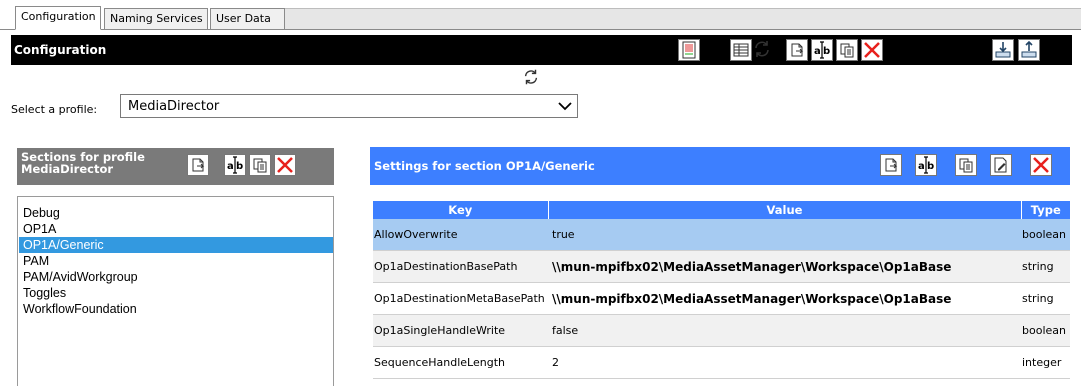  I want to click on cell-value: 2, so click(784, 362).